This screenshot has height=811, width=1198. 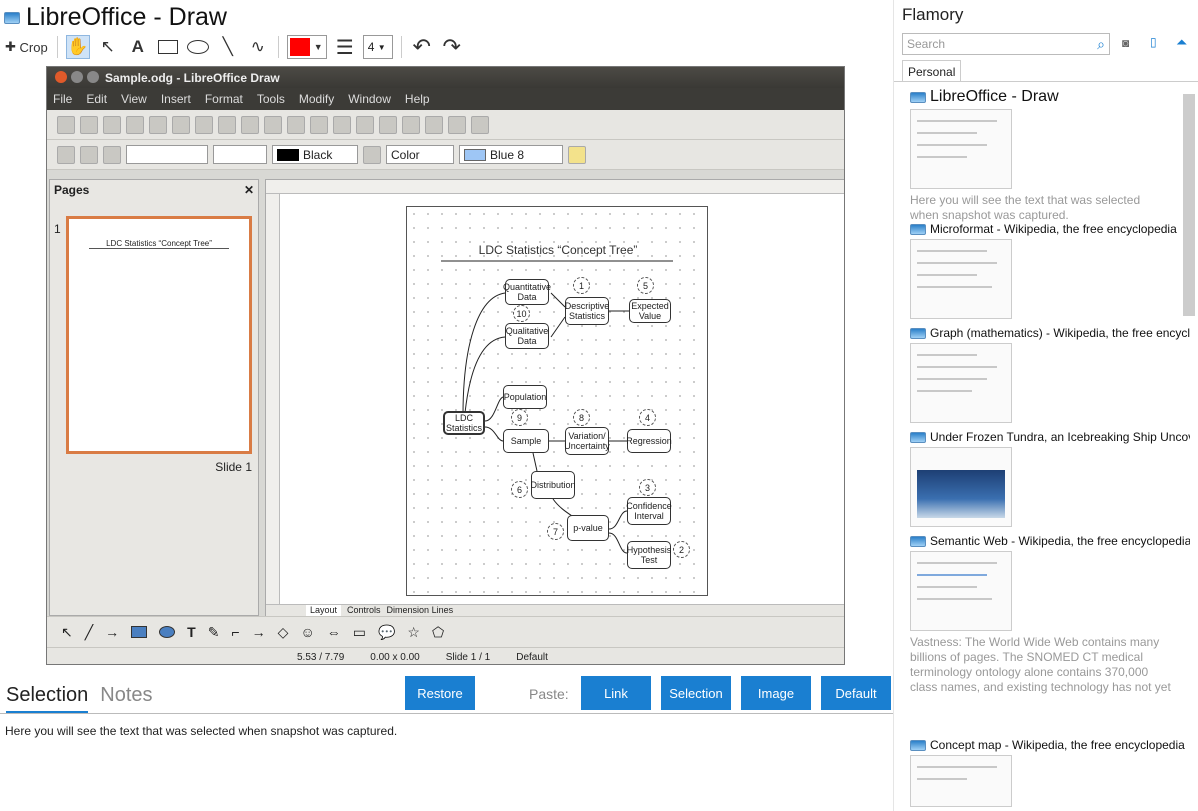 I want to click on pointer-tool-icon: ↖, so click(x=108, y=47).